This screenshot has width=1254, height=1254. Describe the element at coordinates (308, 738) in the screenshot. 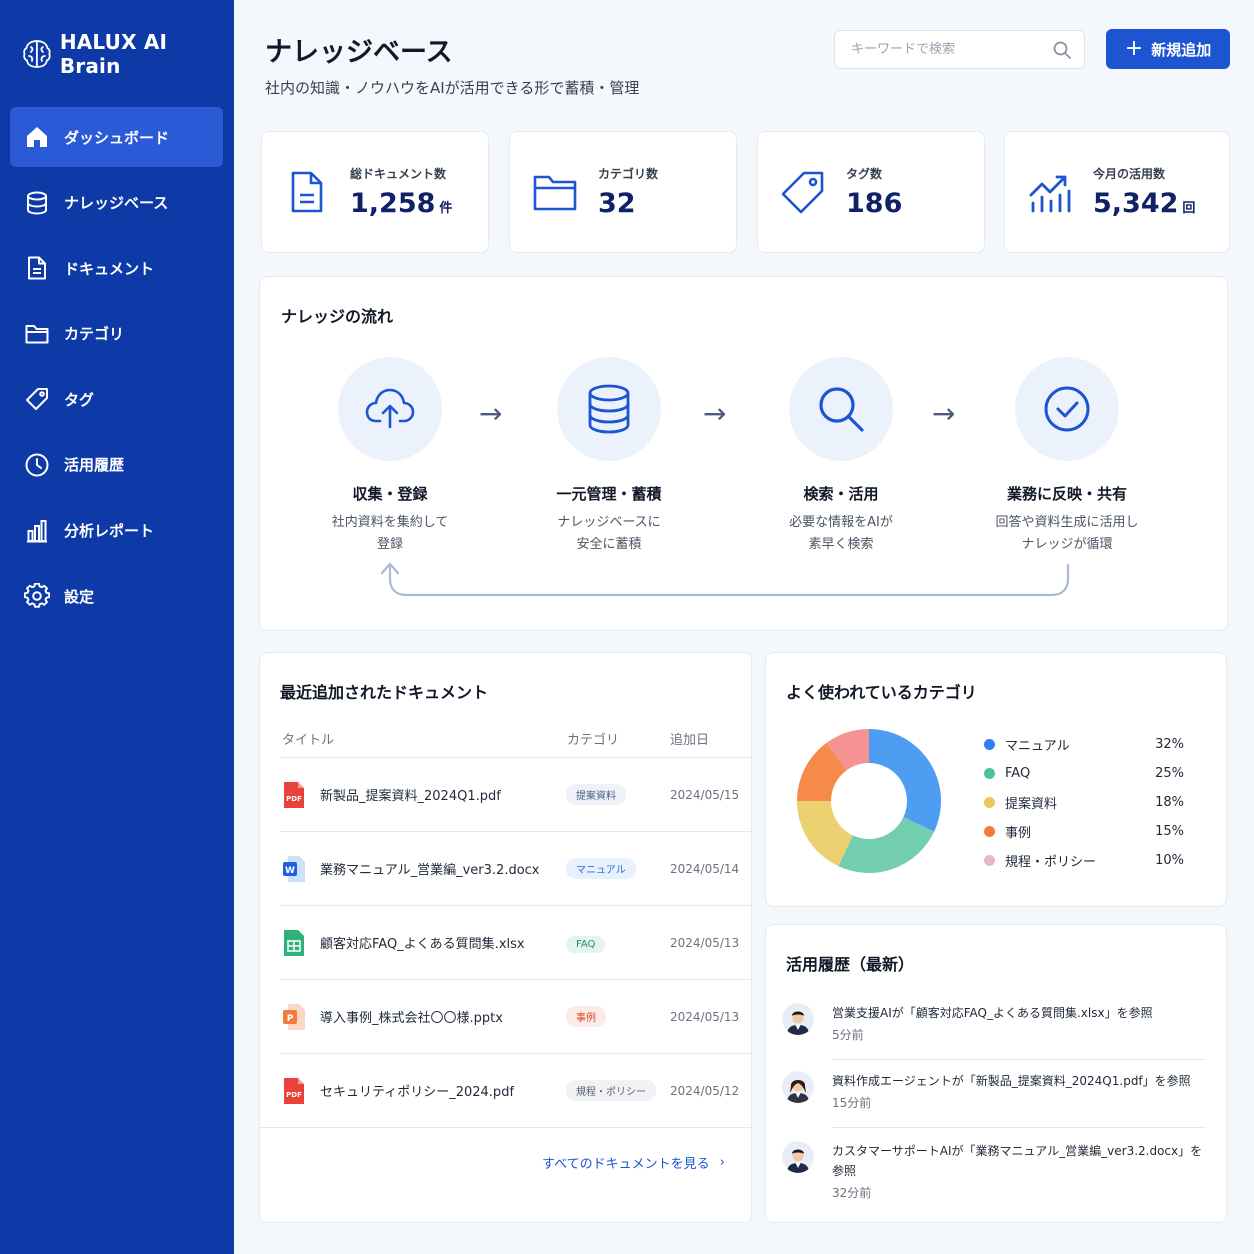

I see `column-header-title: タイトル` at that location.